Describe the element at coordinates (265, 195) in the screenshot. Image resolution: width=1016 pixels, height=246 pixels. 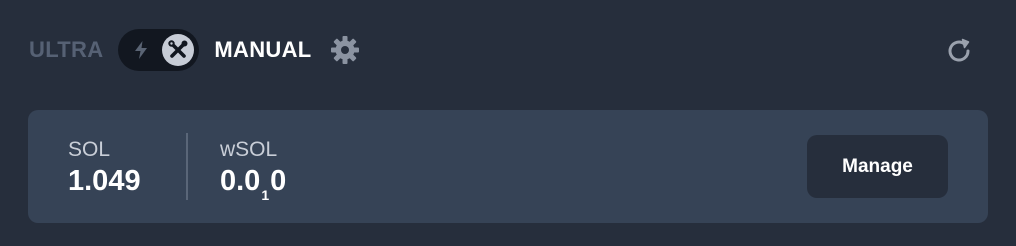
I see `wsol-value-zero-count: 1` at that location.